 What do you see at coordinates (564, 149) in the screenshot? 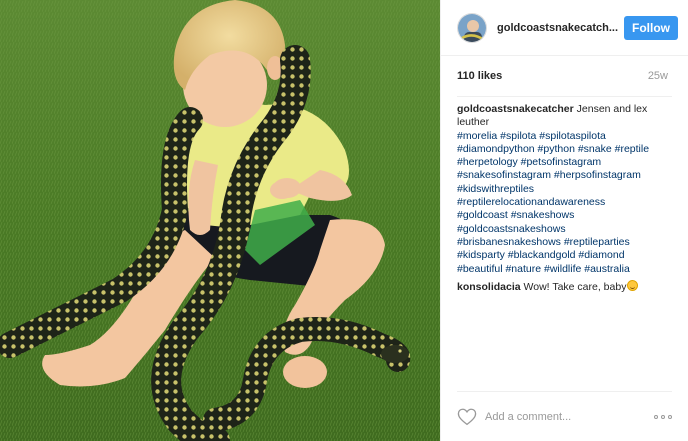
I see `hashtag-line: #diamondpython #python #snake #reptile` at bounding box center [564, 149].